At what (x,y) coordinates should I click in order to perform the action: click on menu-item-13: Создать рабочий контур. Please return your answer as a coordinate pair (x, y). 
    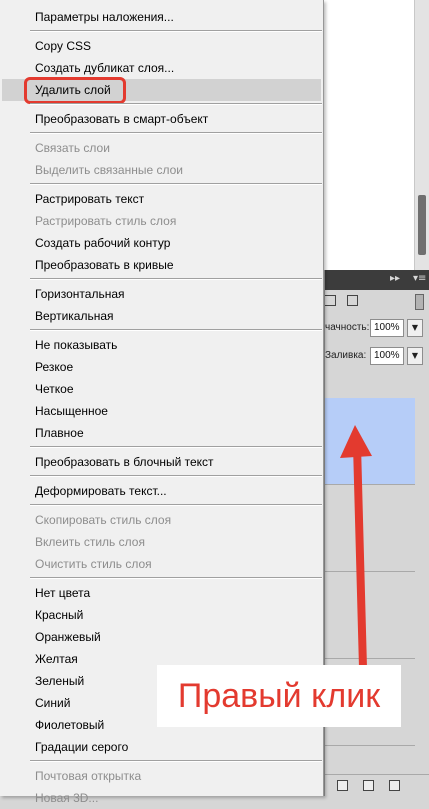
    Looking at the image, I should click on (161, 243).